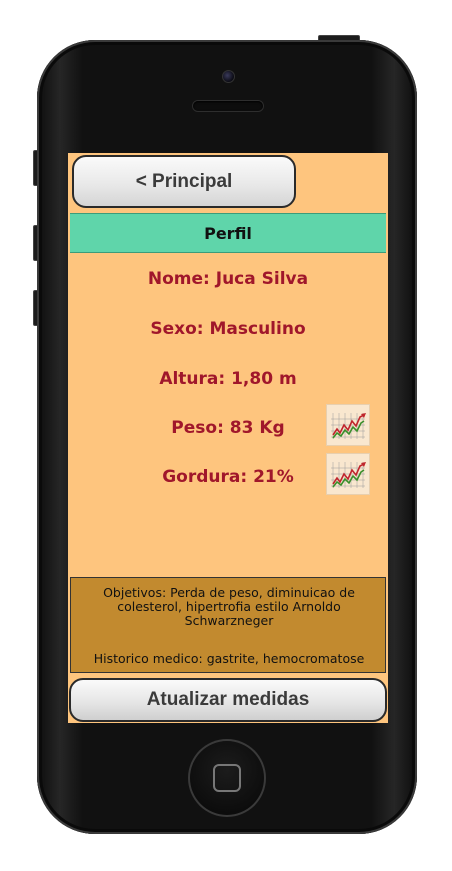 This screenshot has width=452, height=871. I want to click on profile-sex: Sexo: Masculino, so click(228, 329).